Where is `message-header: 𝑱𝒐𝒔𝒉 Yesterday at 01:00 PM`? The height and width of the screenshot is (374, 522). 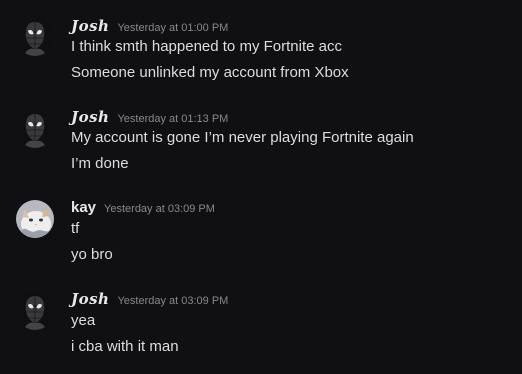
message-header: 𝑱𝒐𝒔𝒉 Yesterday at 01:00 PM is located at coordinates (149, 27).